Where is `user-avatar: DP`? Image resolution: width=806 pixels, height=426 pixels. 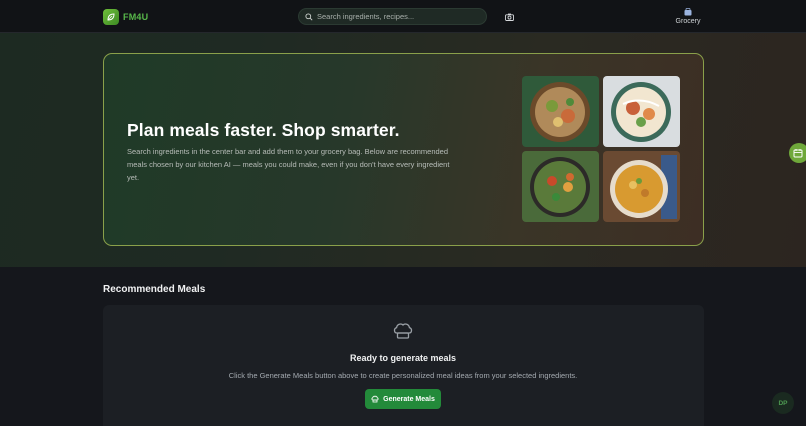
user-avatar: DP is located at coordinates (783, 403).